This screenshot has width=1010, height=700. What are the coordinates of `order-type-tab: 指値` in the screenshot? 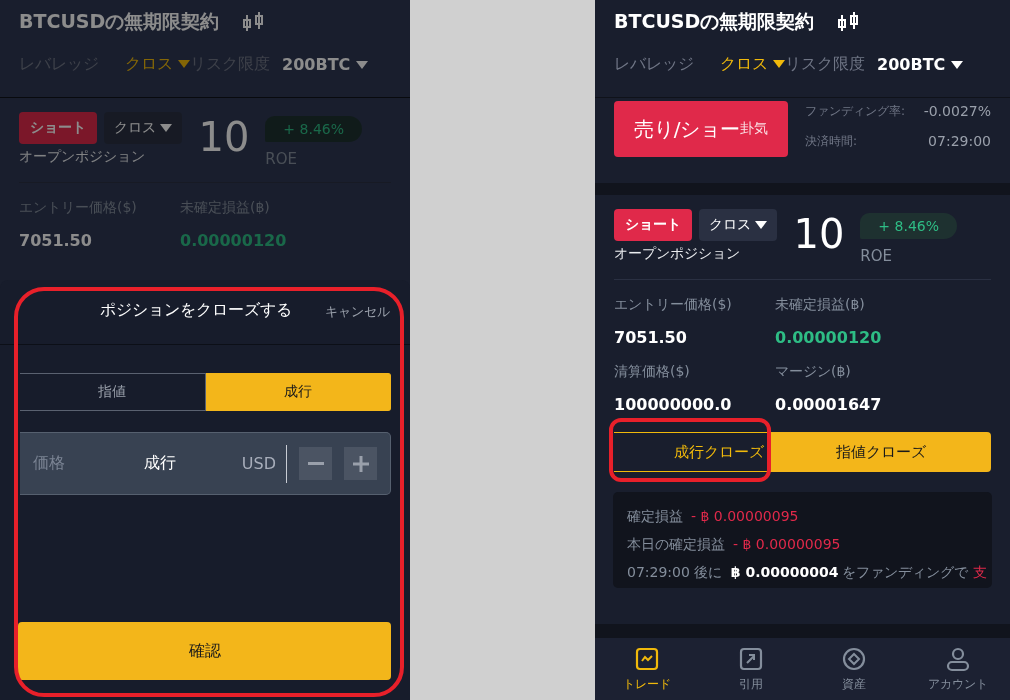 It's located at (113, 392).